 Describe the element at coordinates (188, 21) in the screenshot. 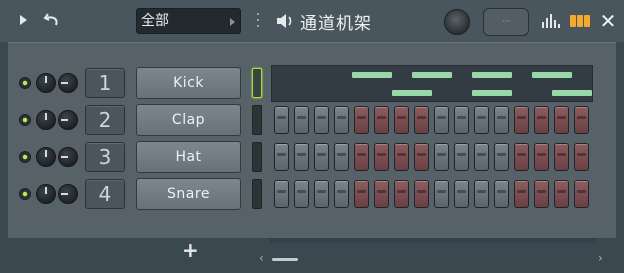

I see `channel-filter-dropdown: 全部` at that location.